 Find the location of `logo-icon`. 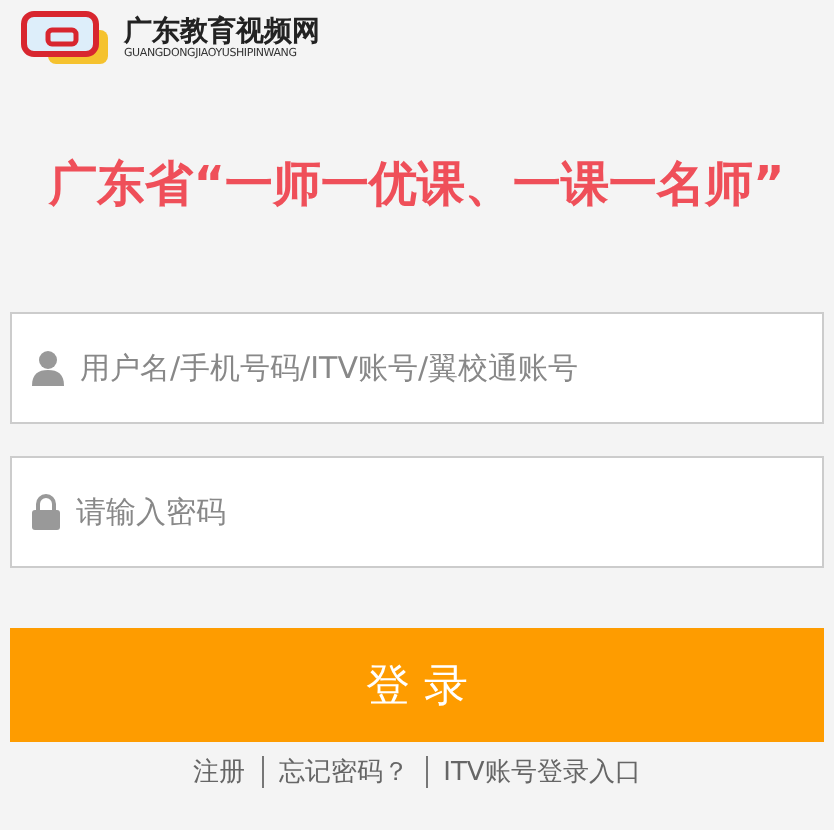

logo-icon is located at coordinates (66, 38).